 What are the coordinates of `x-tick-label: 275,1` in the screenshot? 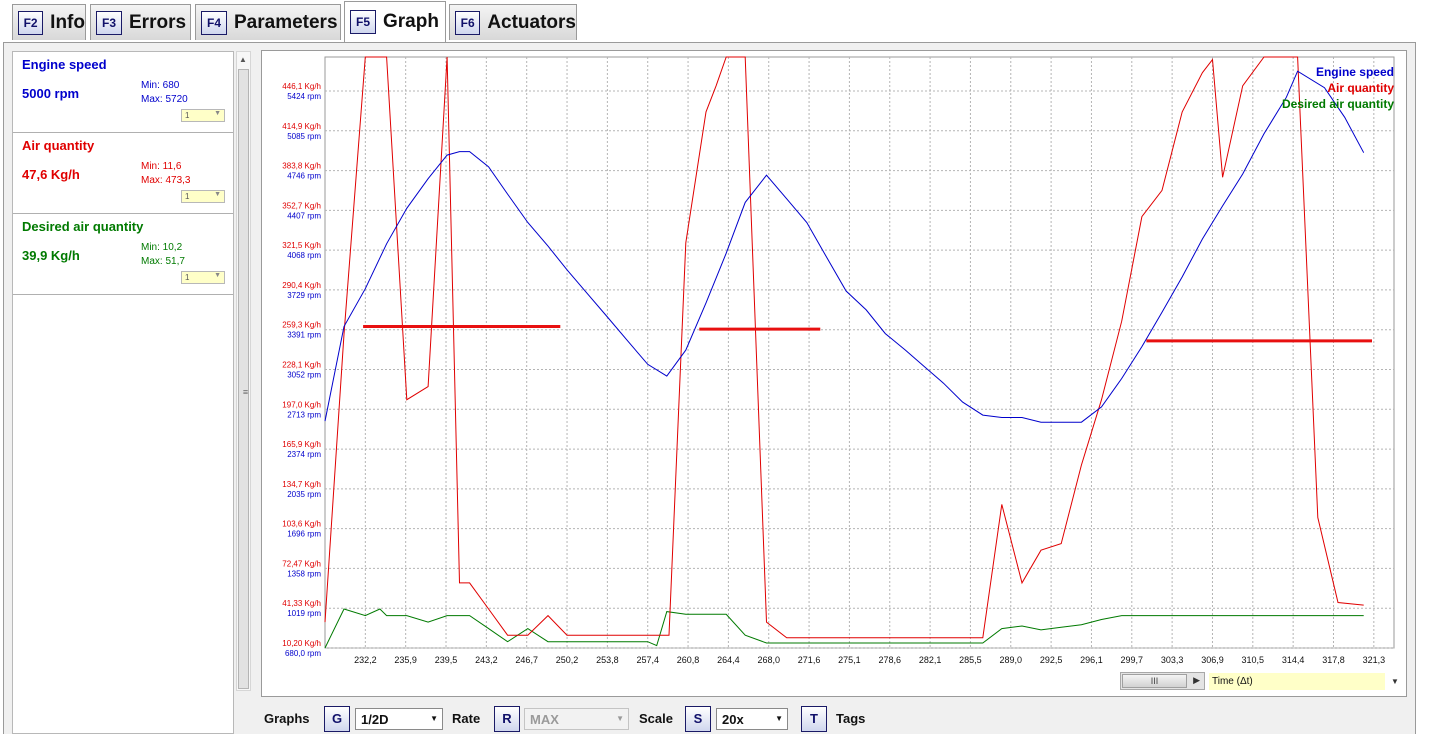 It's located at (849, 660).